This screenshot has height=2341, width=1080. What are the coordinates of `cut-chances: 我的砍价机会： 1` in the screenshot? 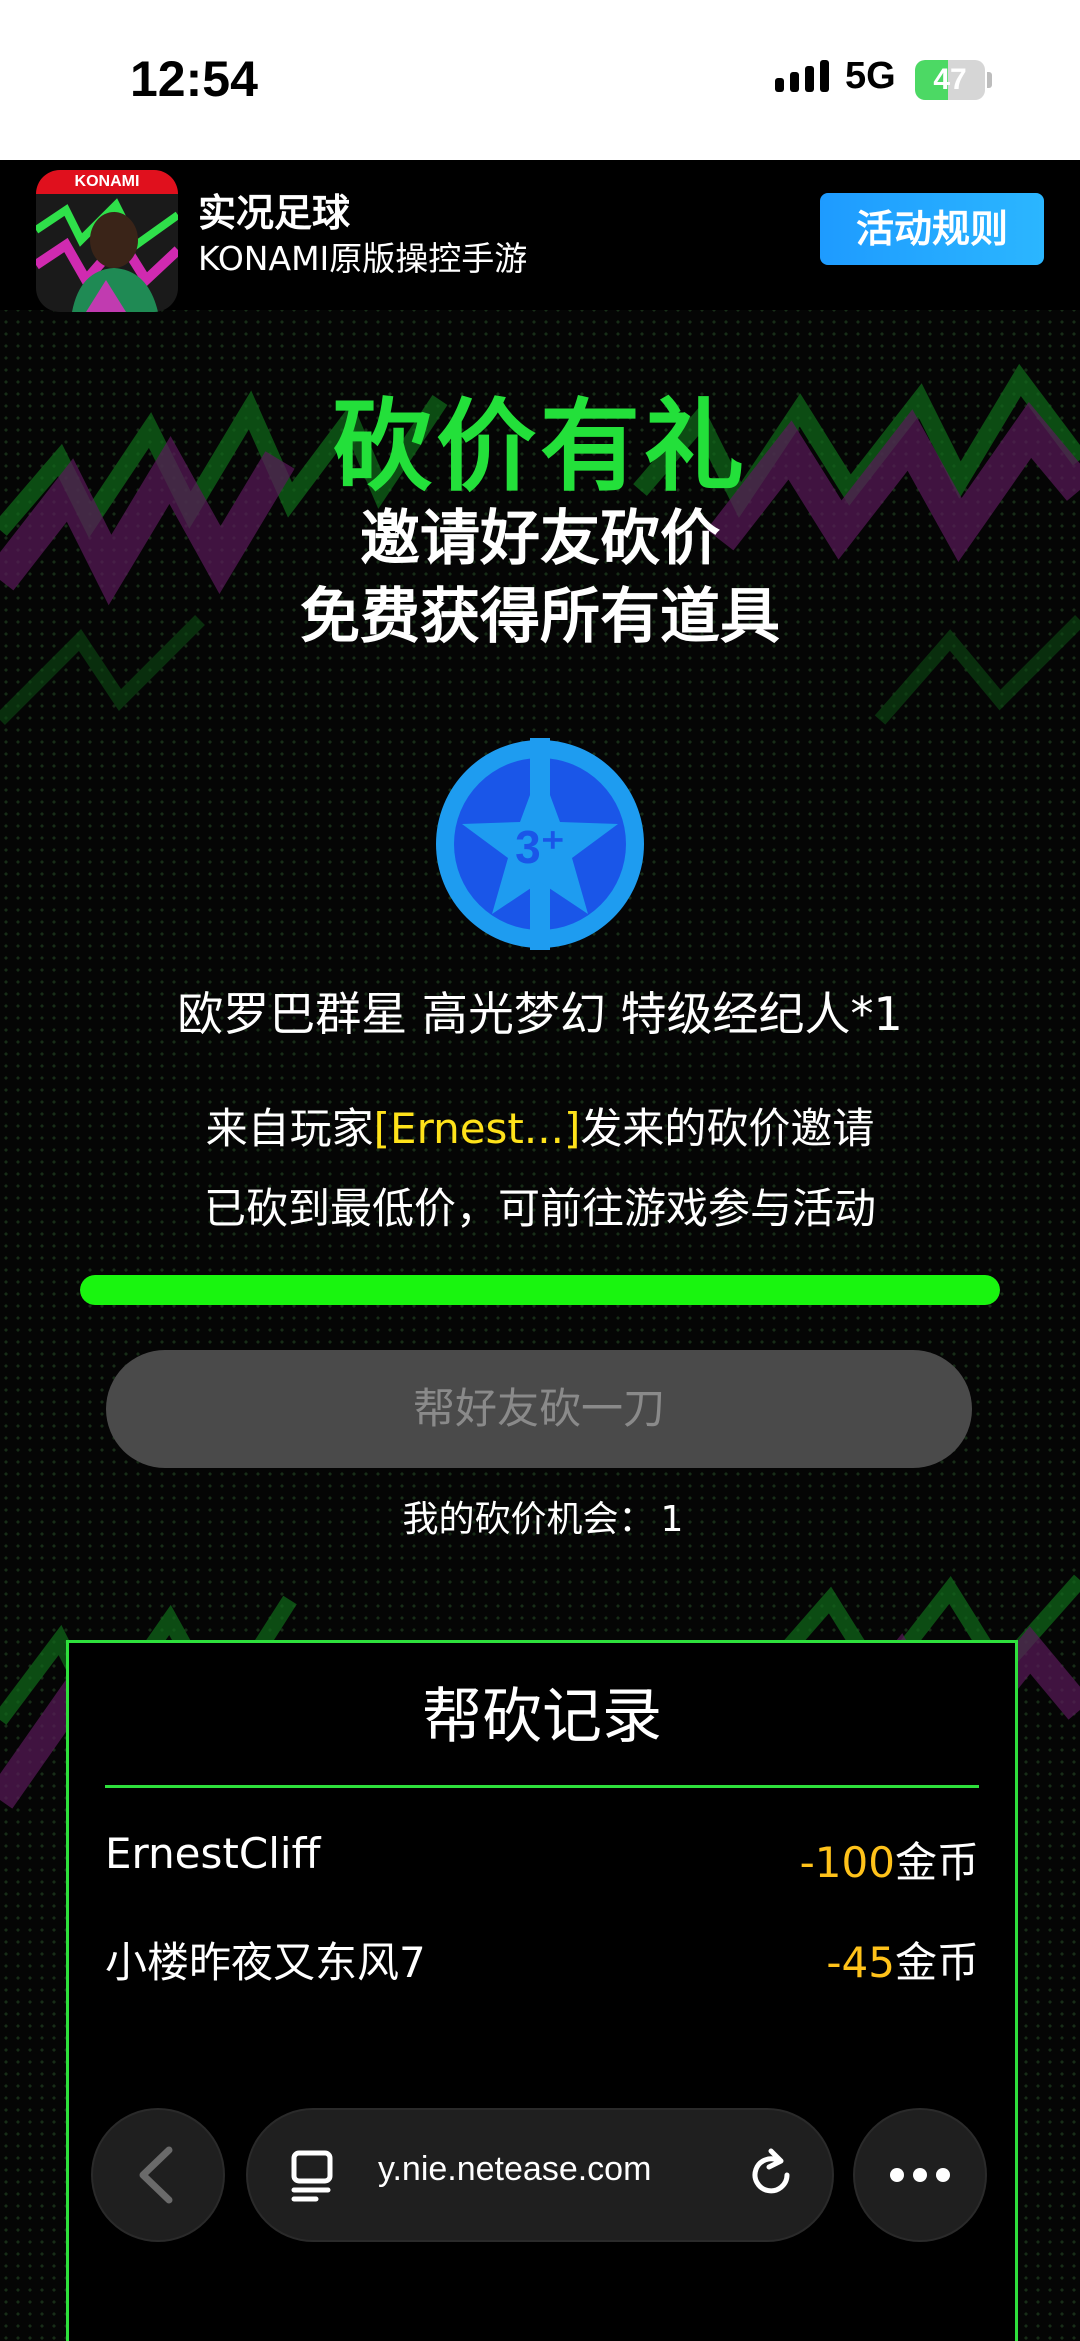 It's located at (540, 1516).